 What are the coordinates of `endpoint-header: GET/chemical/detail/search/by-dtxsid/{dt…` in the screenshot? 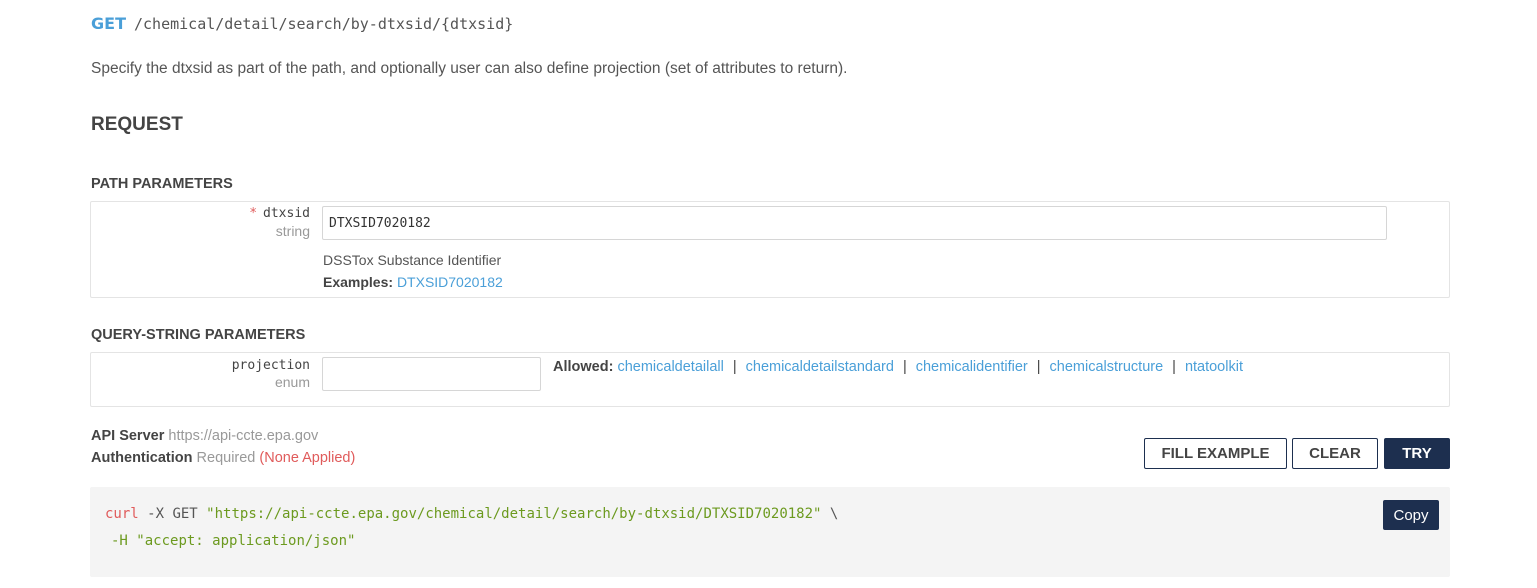 It's located at (302, 24).